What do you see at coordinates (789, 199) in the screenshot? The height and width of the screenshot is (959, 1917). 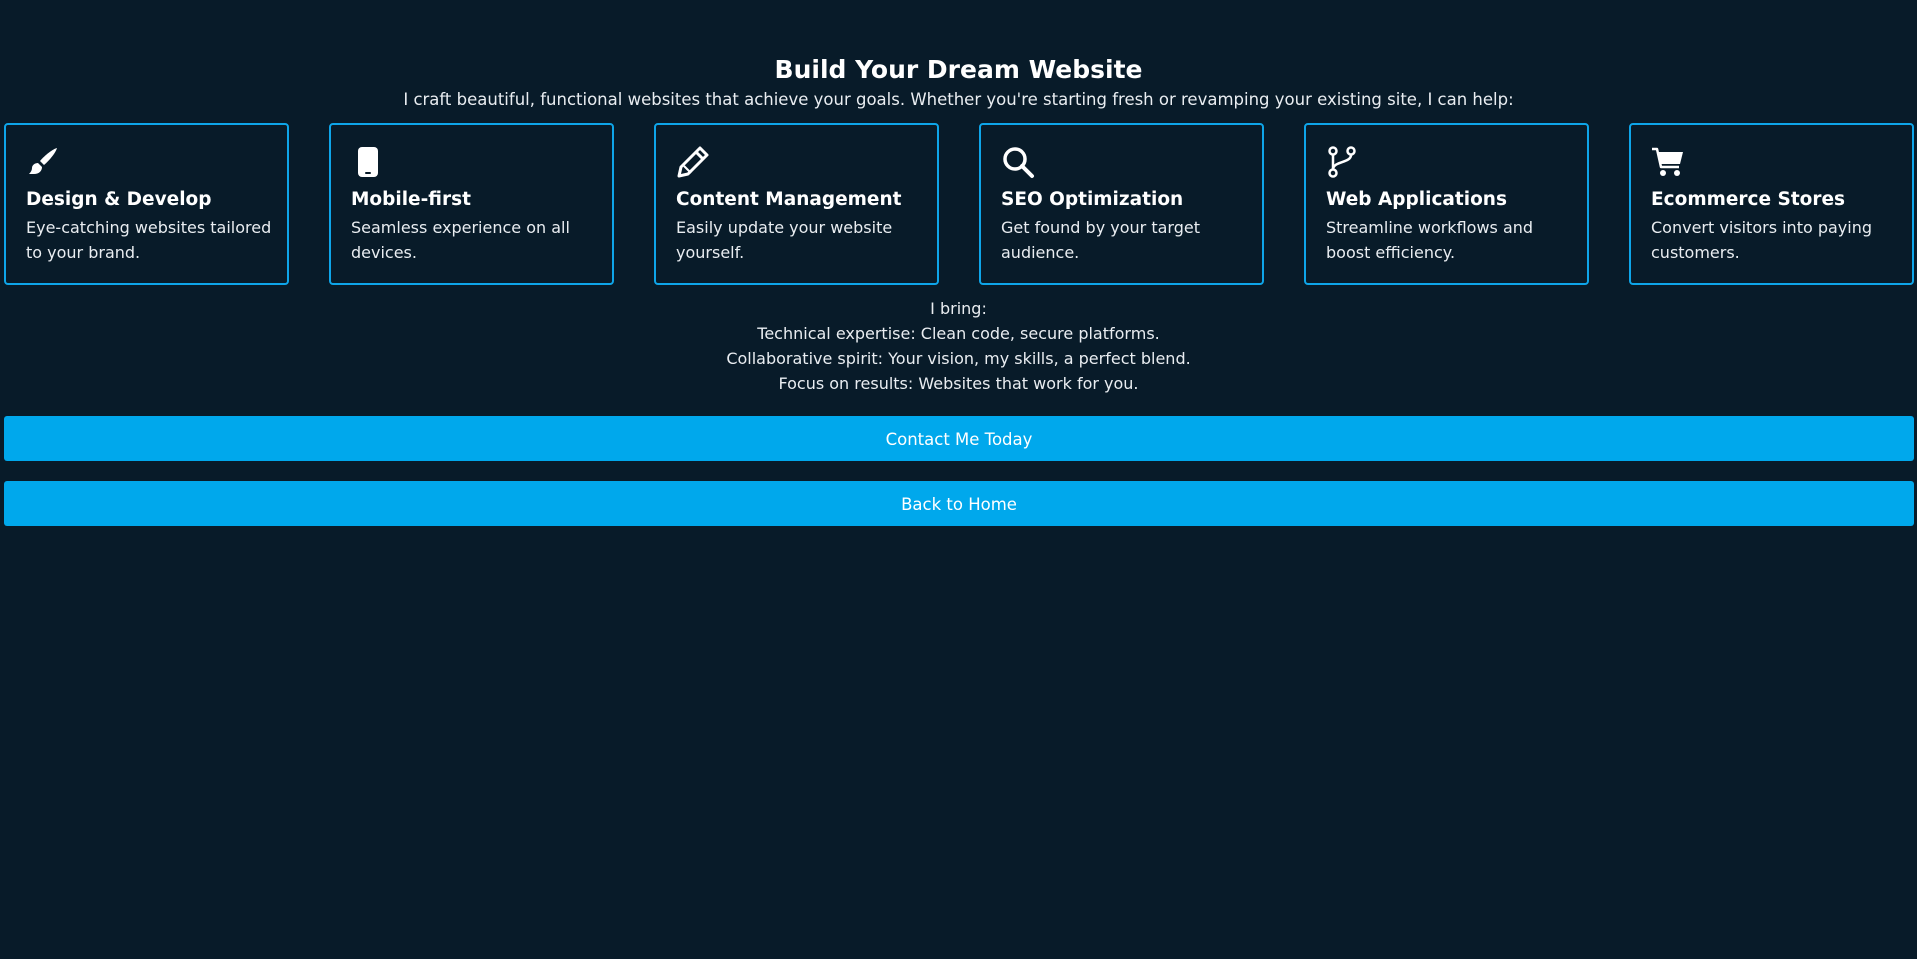 I see `service-title: Content Management` at bounding box center [789, 199].